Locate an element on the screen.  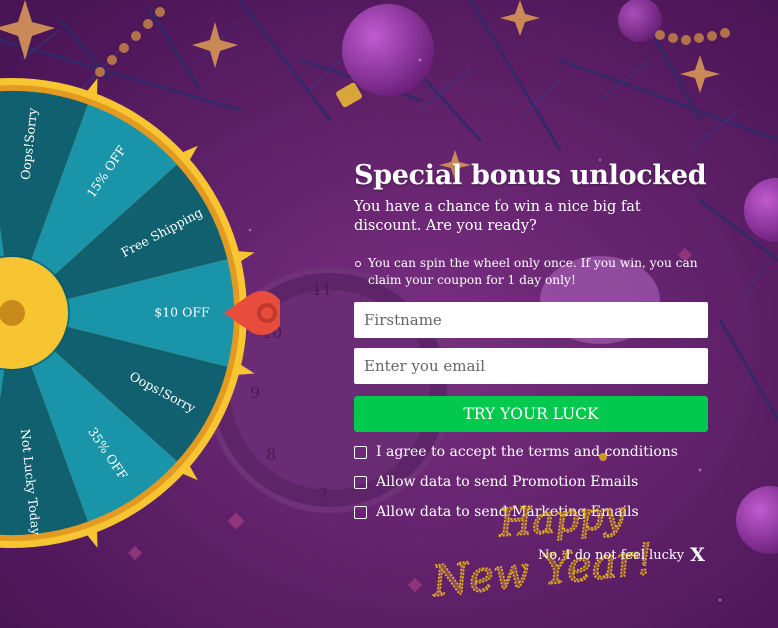
promotion-emails-checkbox-row: Allow data to send Promotion Emails is located at coordinates (532, 482).